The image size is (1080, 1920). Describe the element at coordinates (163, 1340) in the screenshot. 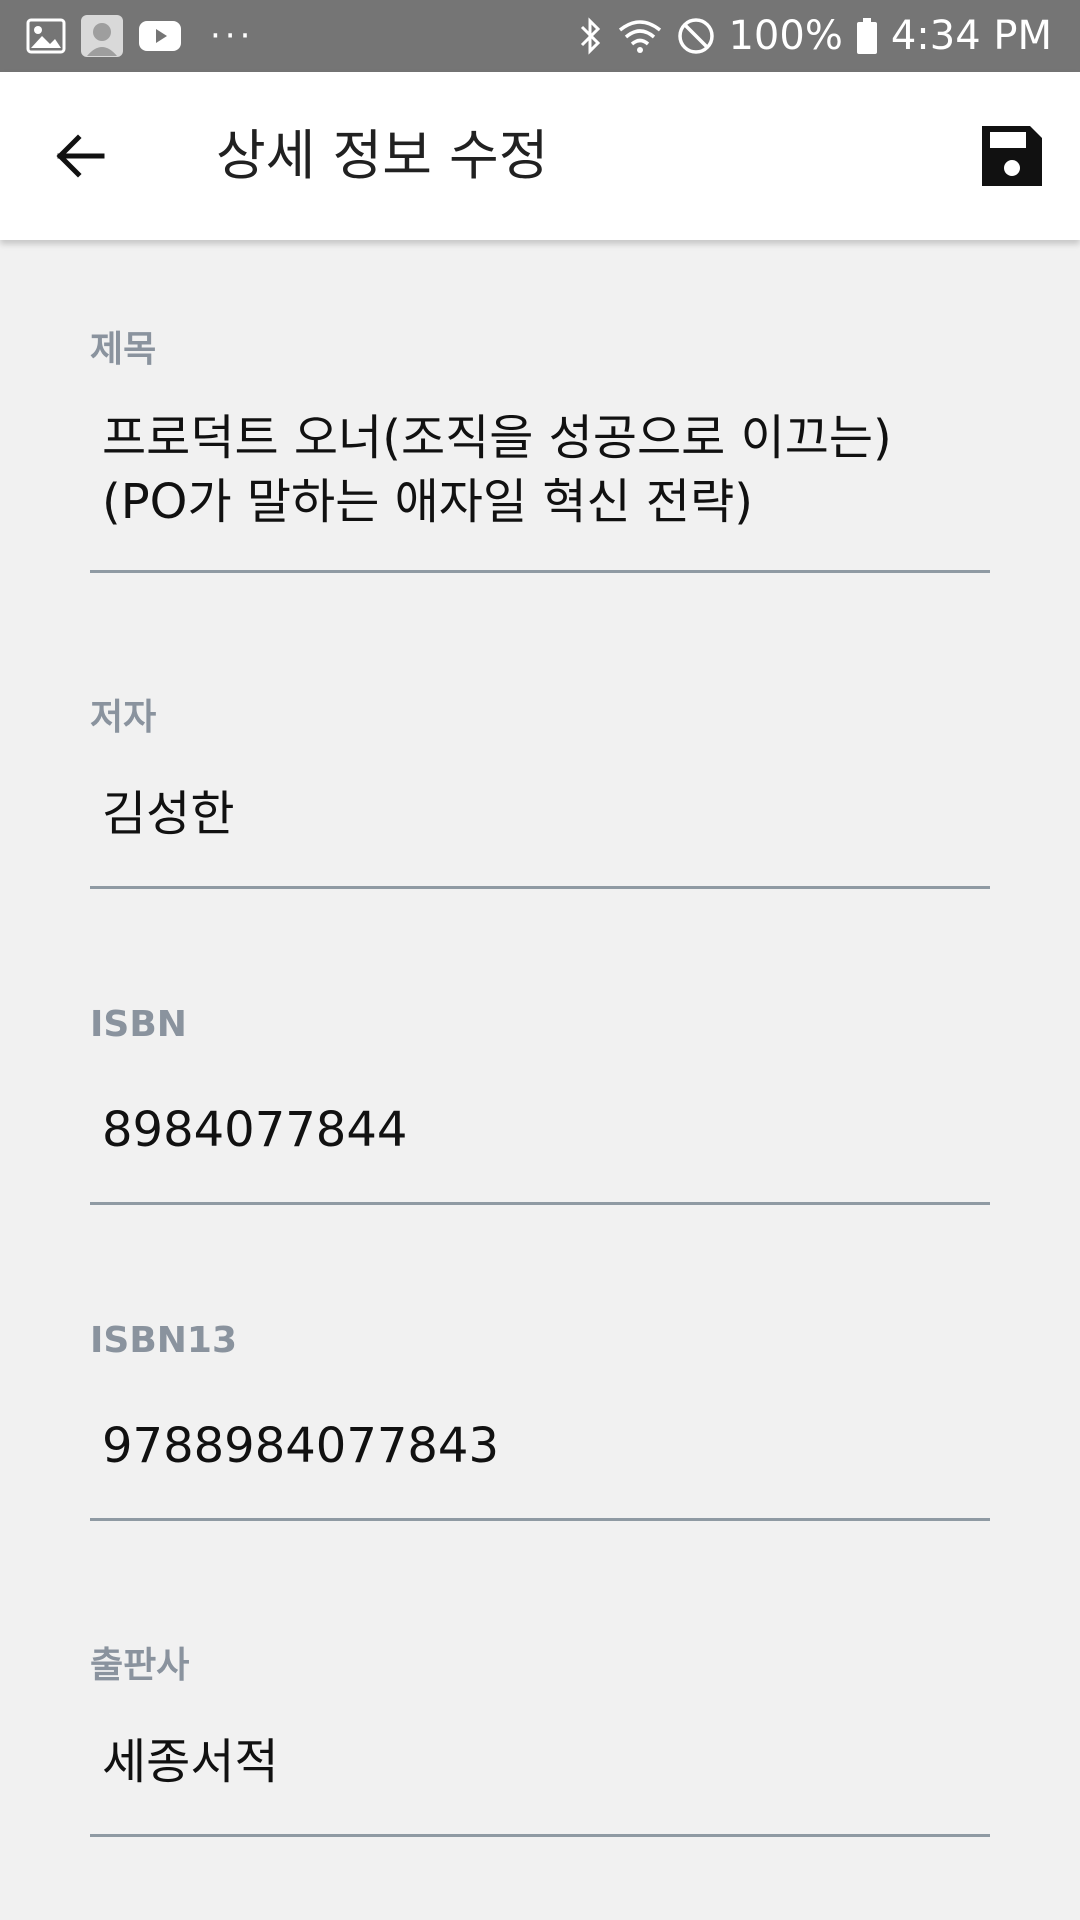

I see `isbn13-field-label: ISBN13` at that location.